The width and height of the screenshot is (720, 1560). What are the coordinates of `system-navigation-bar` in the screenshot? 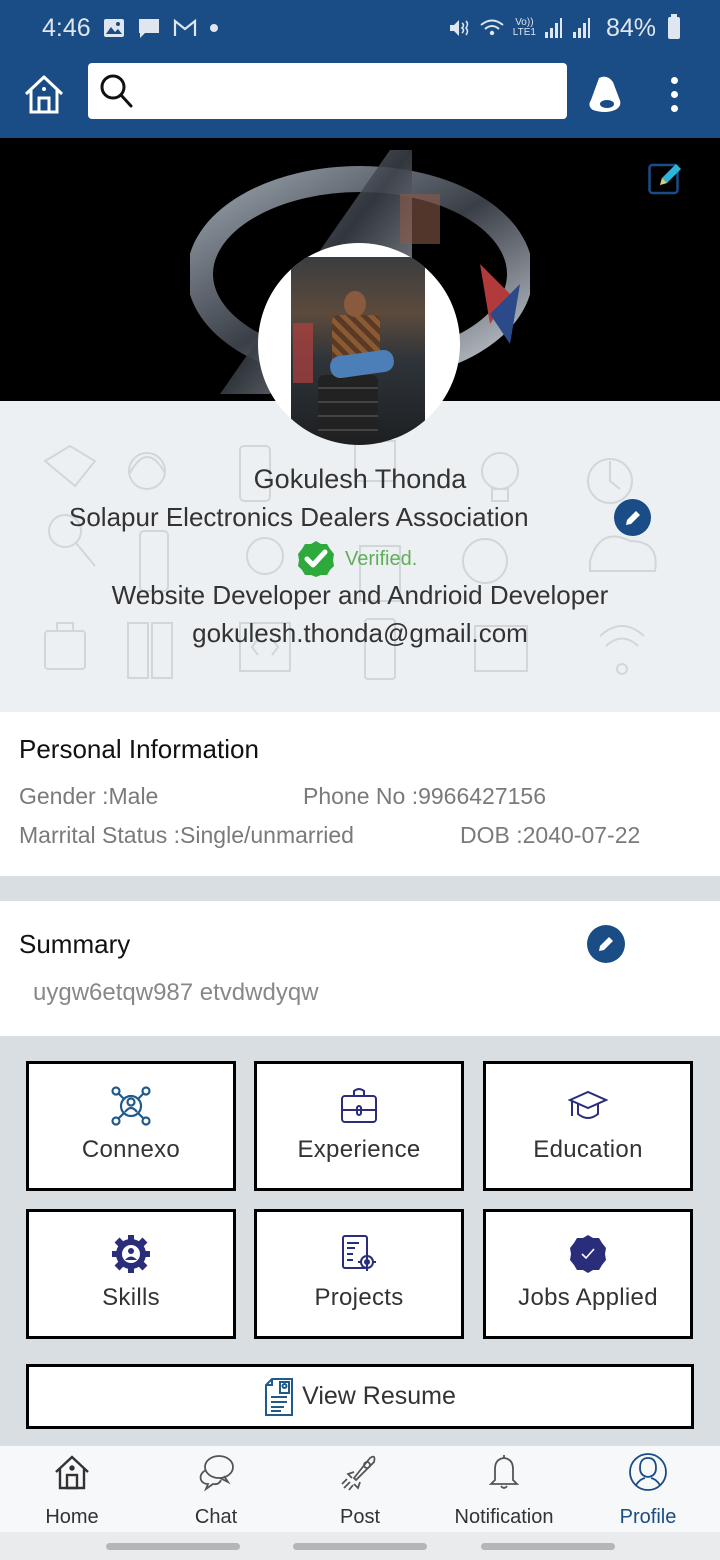 It's located at (360, 1546).